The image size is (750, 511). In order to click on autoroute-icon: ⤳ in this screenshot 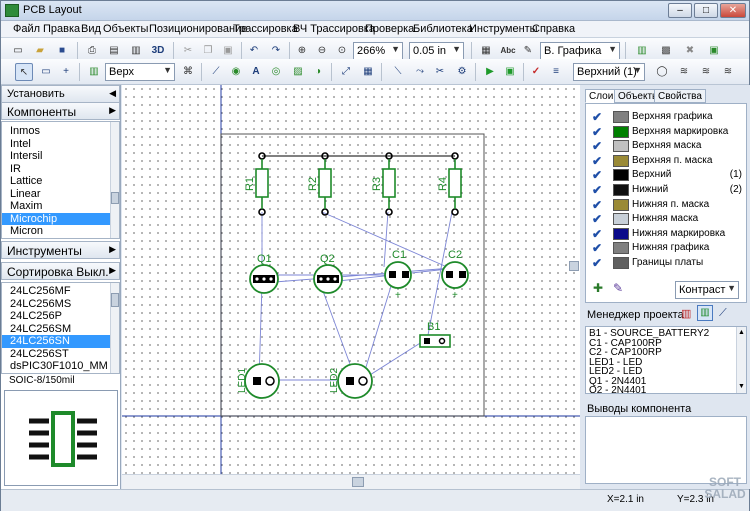, I will do `click(420, 72)`.